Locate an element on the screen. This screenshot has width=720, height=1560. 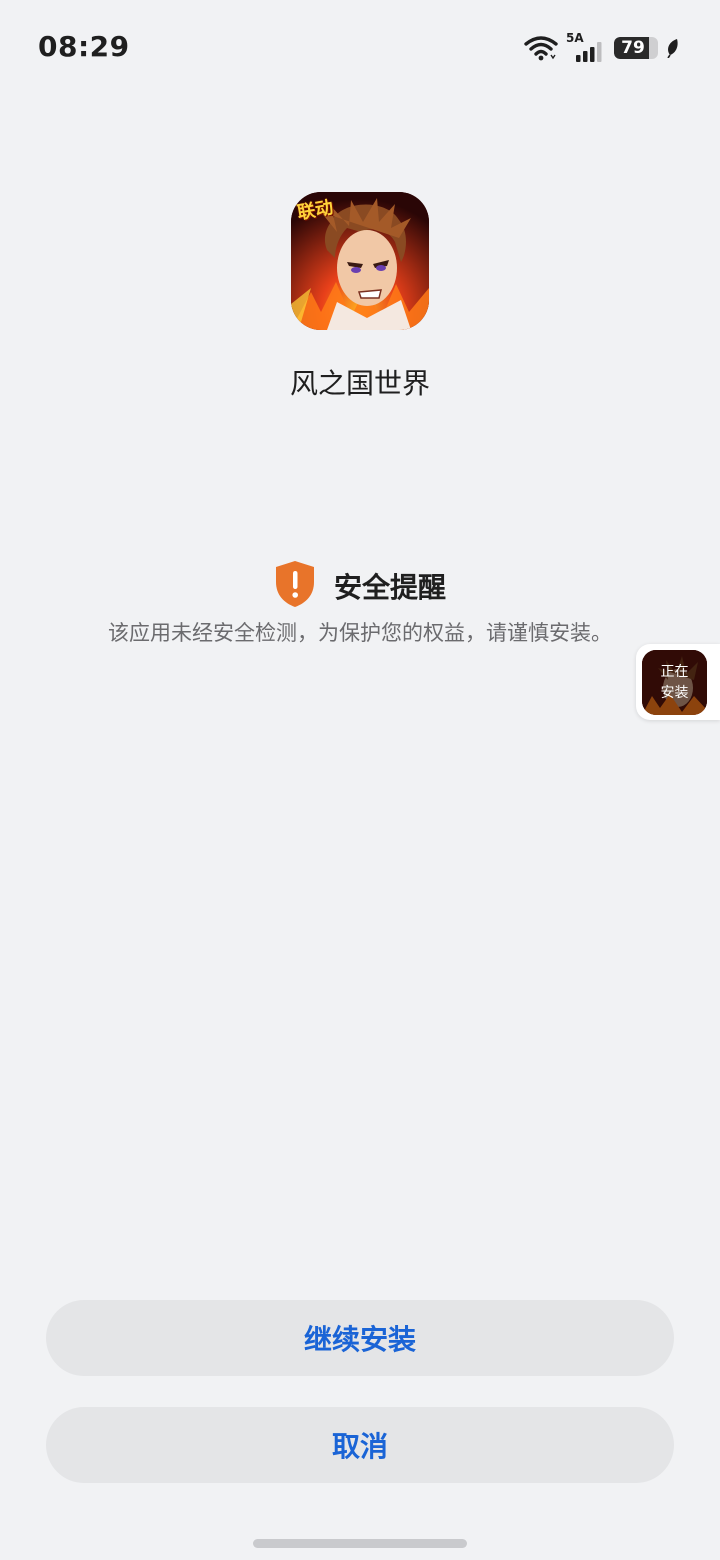
shield-warning-icon is located at coordinates (295, 586).